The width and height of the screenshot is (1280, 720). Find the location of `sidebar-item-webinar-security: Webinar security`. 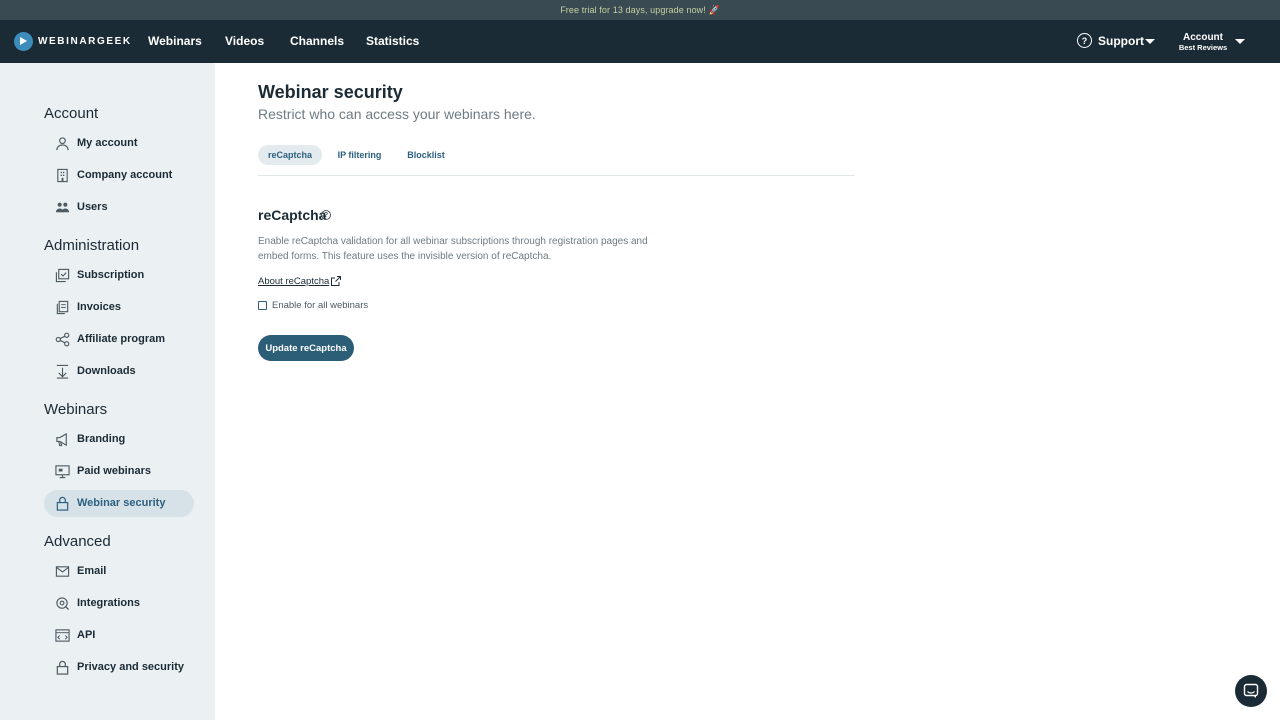

sidebar-item-webinar-security: Webinar security is located at coordinates (119, 503).